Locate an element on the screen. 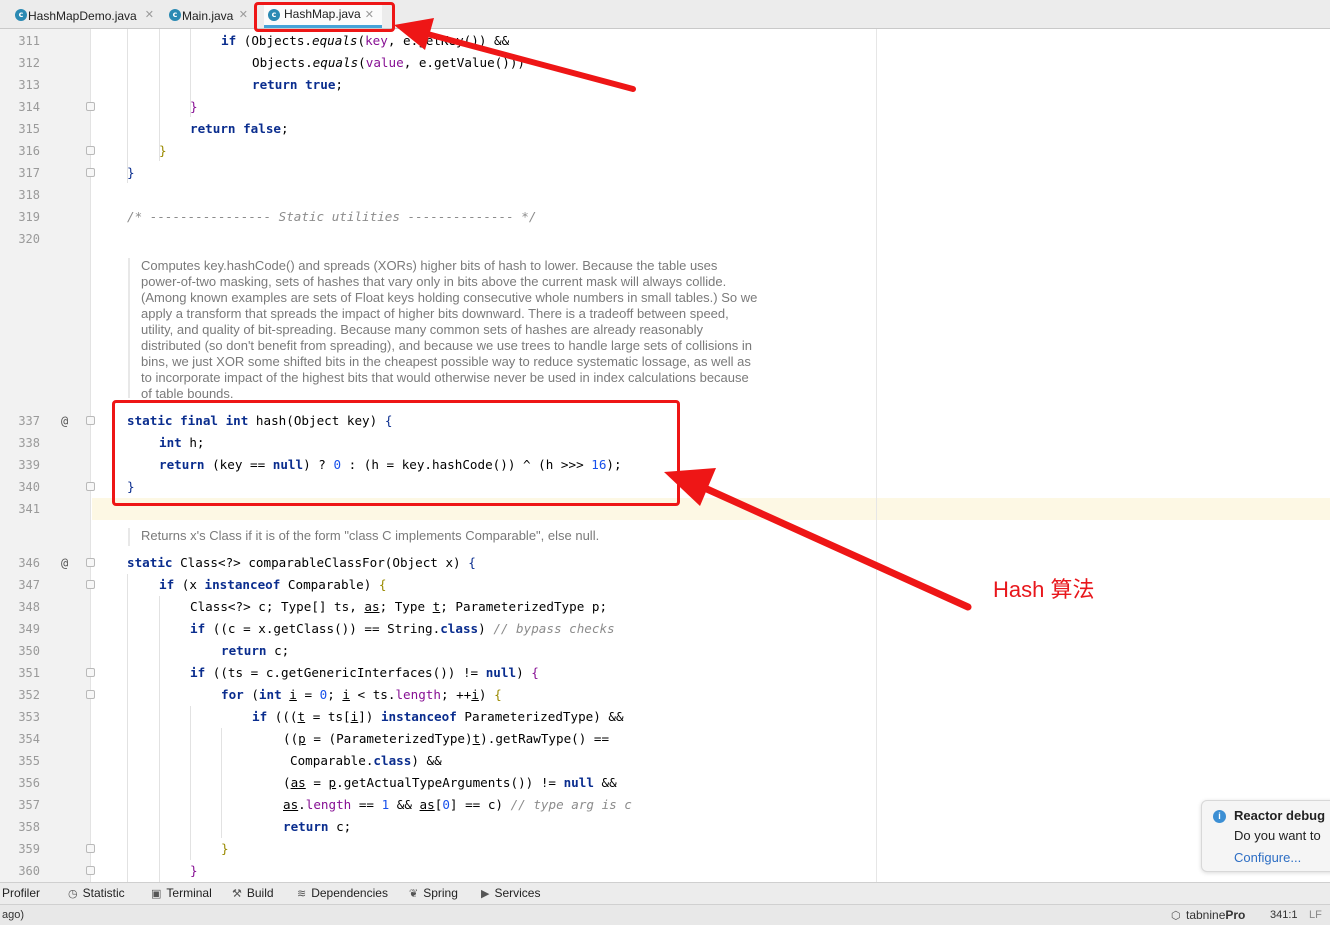 The image size is (1330, 925). tool-window-label: Profiler is located at coordinates (21, 893).